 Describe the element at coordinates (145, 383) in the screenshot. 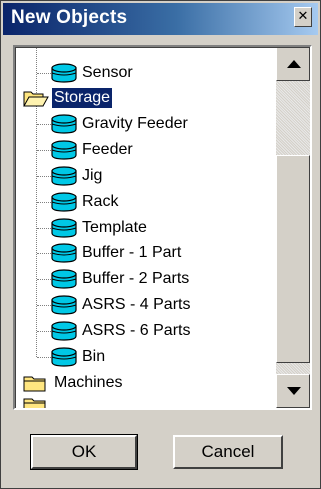

I see `tree-item-machines: Machines` at that location.